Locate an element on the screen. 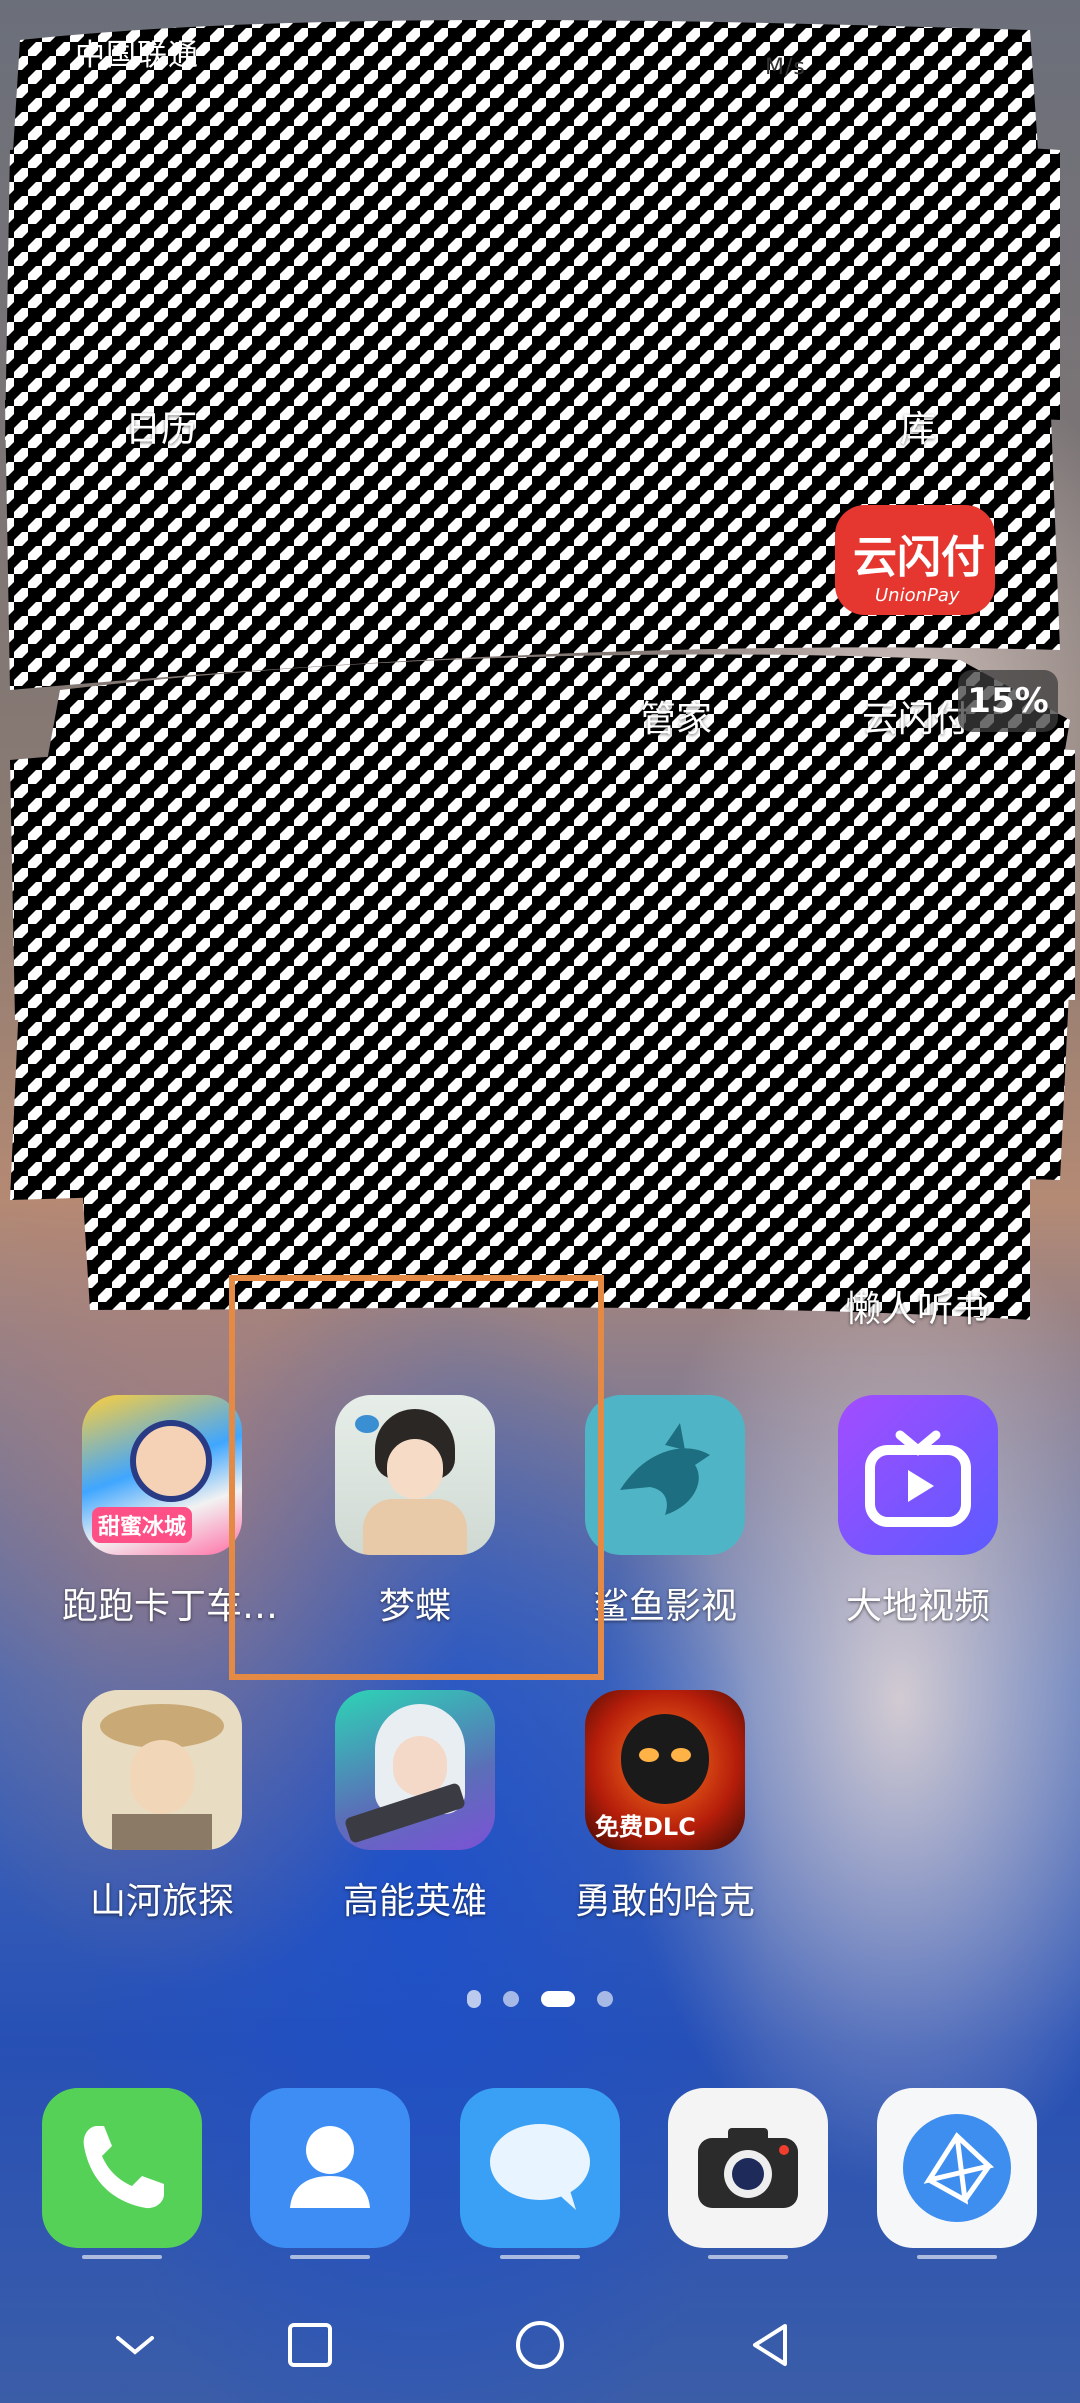 The width and height of the screenshot is (1080, 2403). kart-character is located at coordinates (171, 1461).